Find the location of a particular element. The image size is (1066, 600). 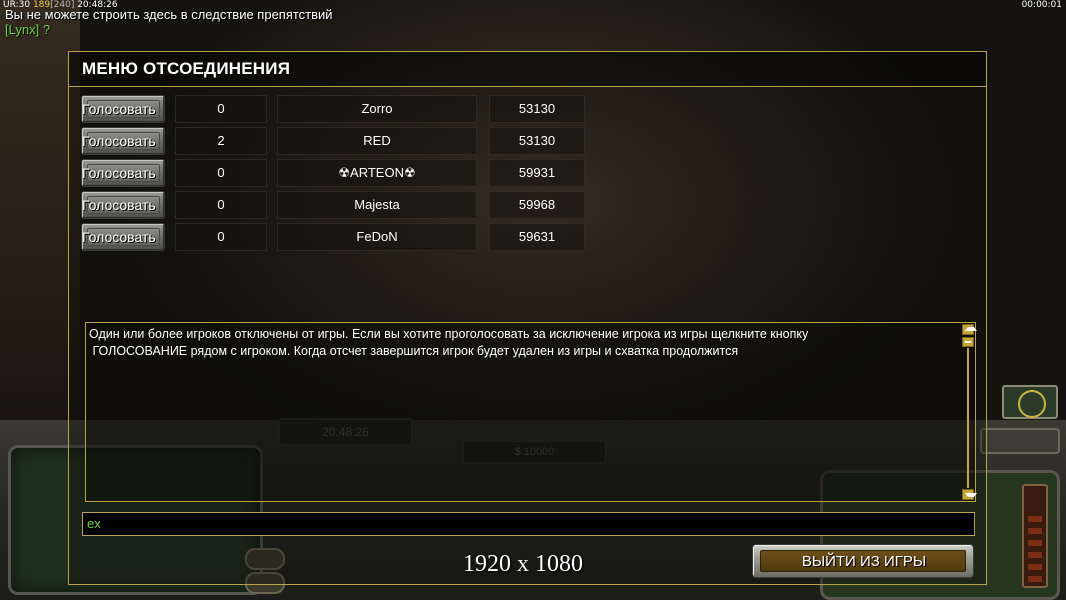

match-timer: 00:00:01 is located at coordinates (1041, 5).